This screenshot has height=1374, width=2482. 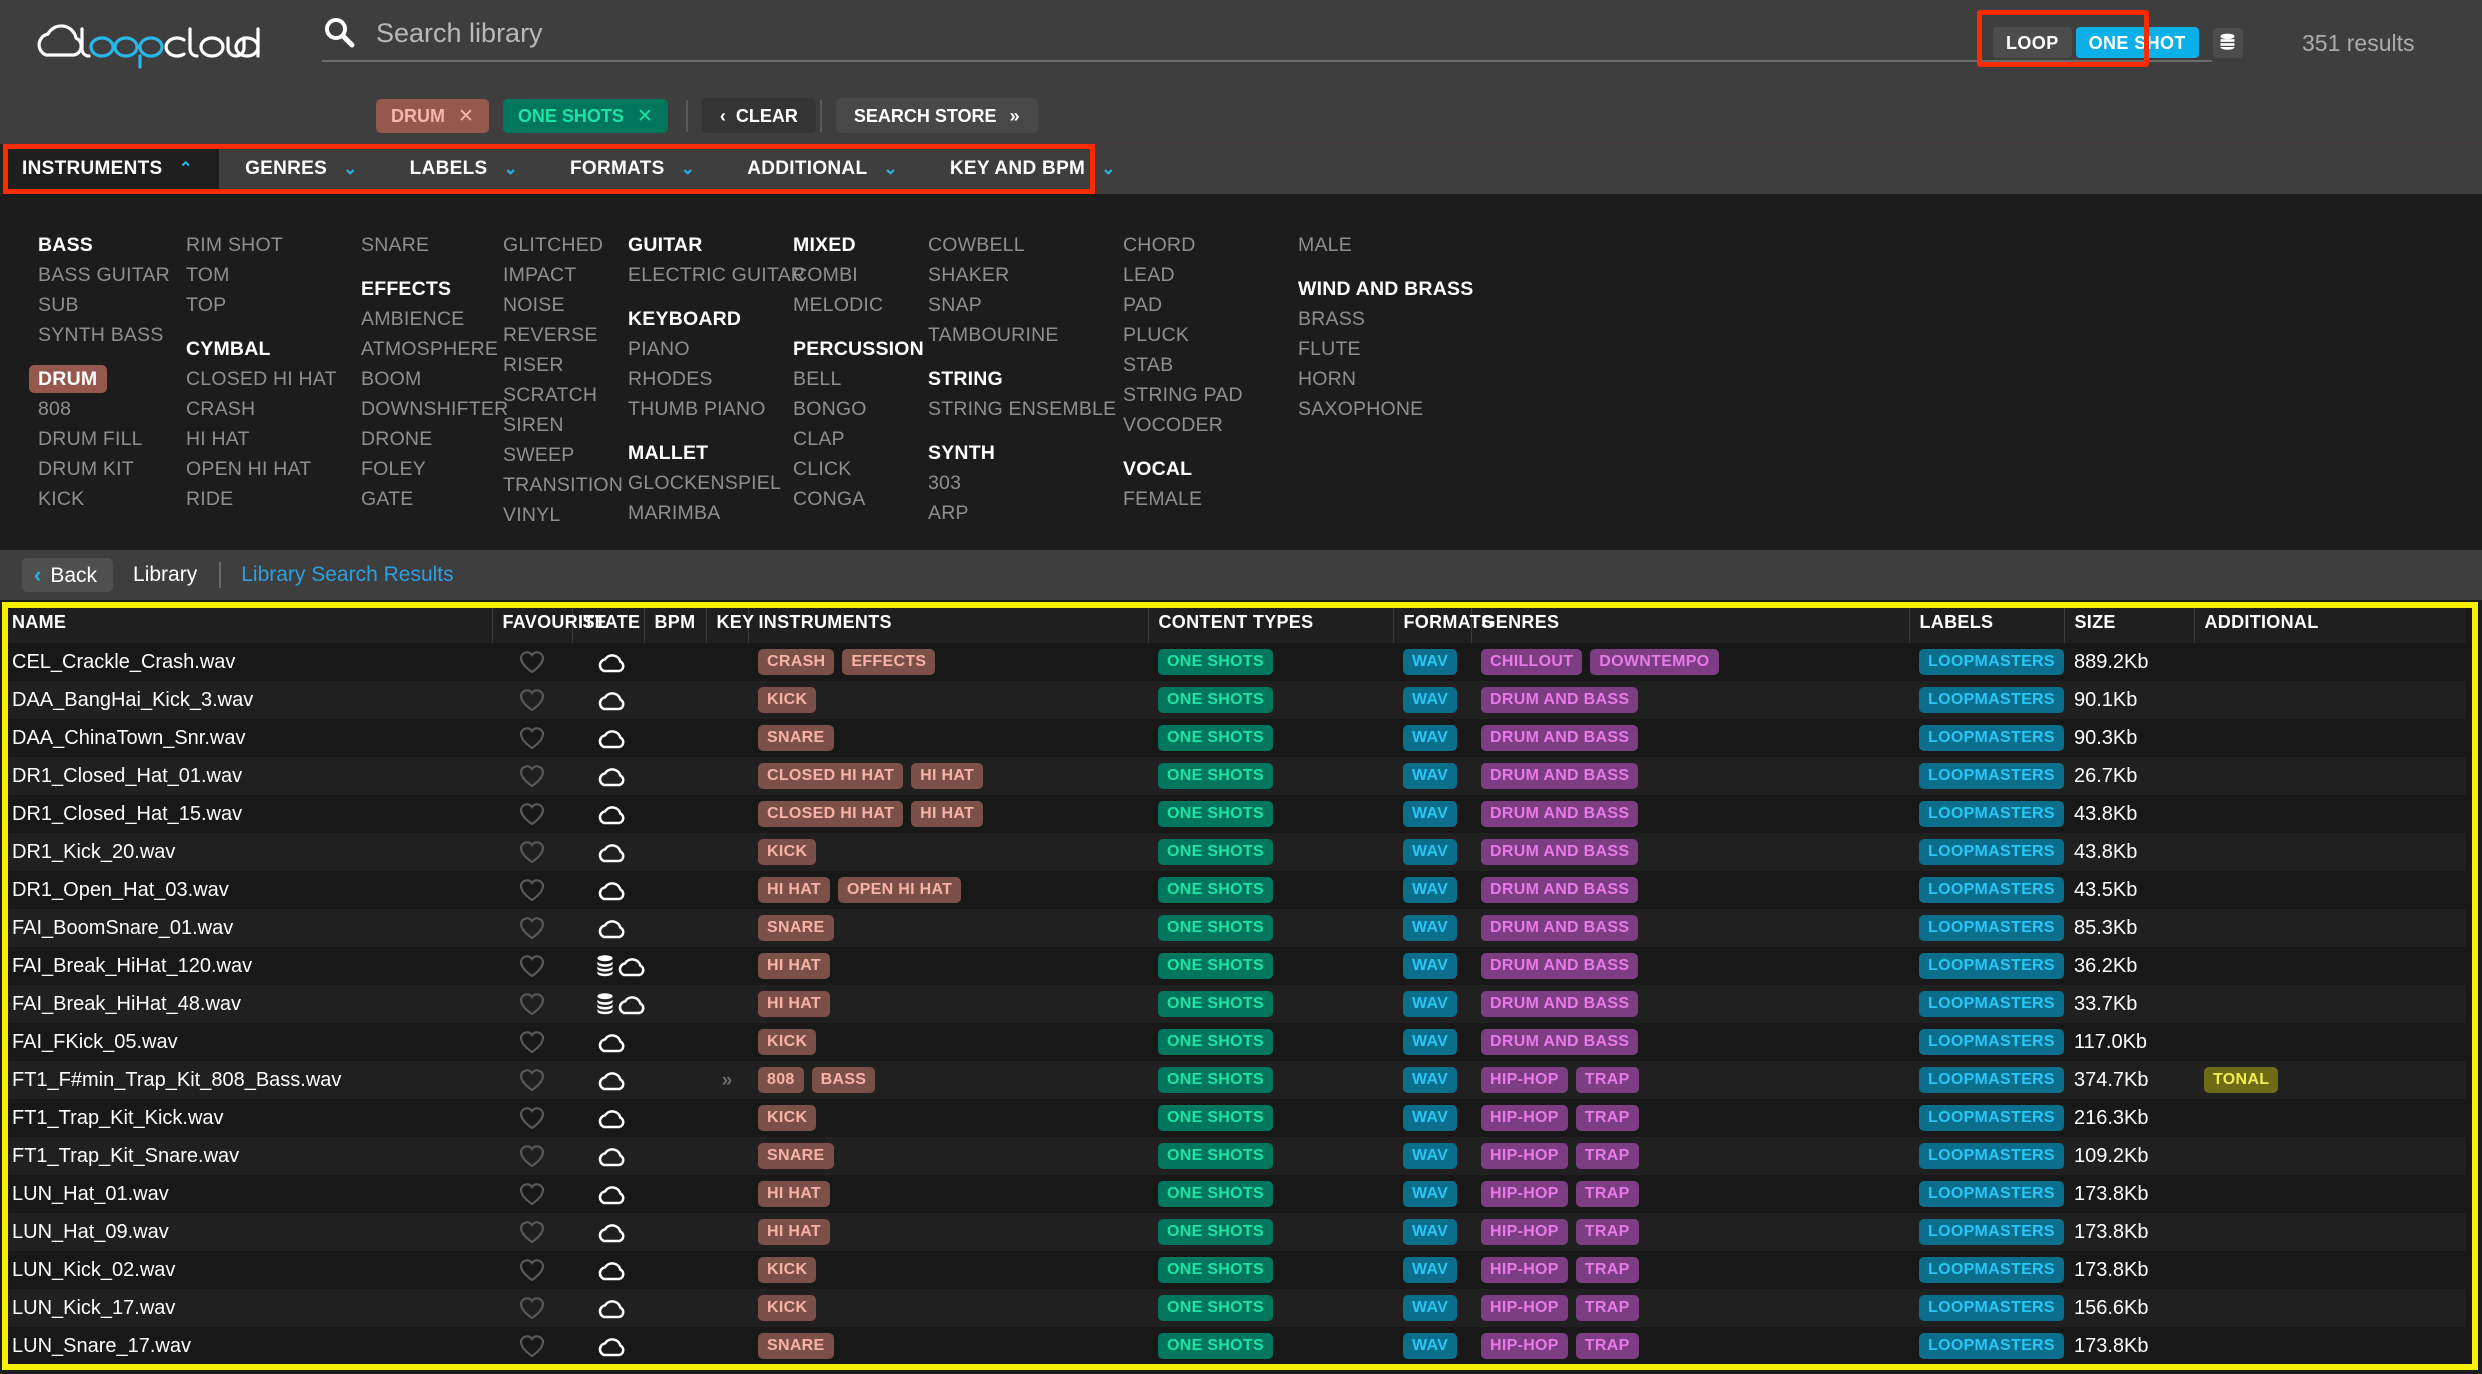 What do you see at coordinates (1210, 469) in the screenshot?
I see `facet-group-heading: VOCAL` at bounding box center [1210, 469].